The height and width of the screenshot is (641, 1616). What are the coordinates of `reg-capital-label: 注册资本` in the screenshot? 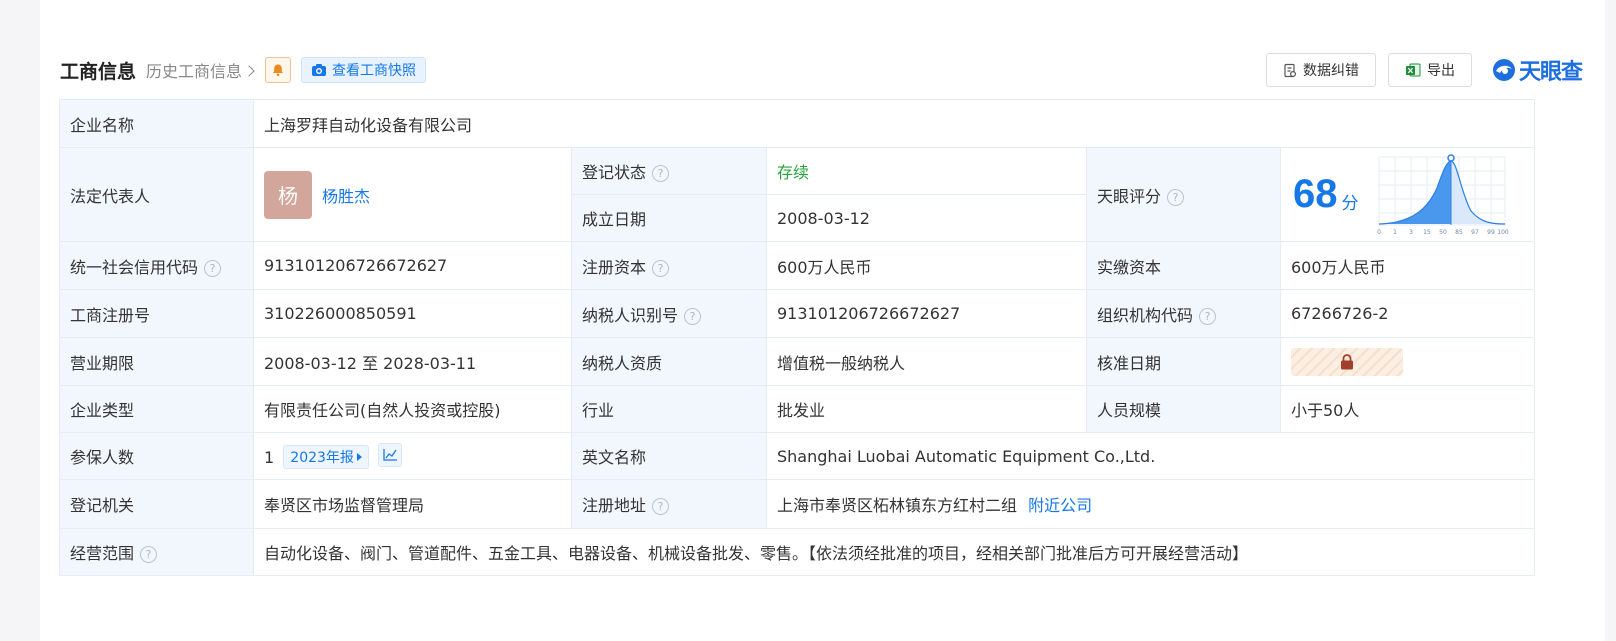 It's located at (614, 267).